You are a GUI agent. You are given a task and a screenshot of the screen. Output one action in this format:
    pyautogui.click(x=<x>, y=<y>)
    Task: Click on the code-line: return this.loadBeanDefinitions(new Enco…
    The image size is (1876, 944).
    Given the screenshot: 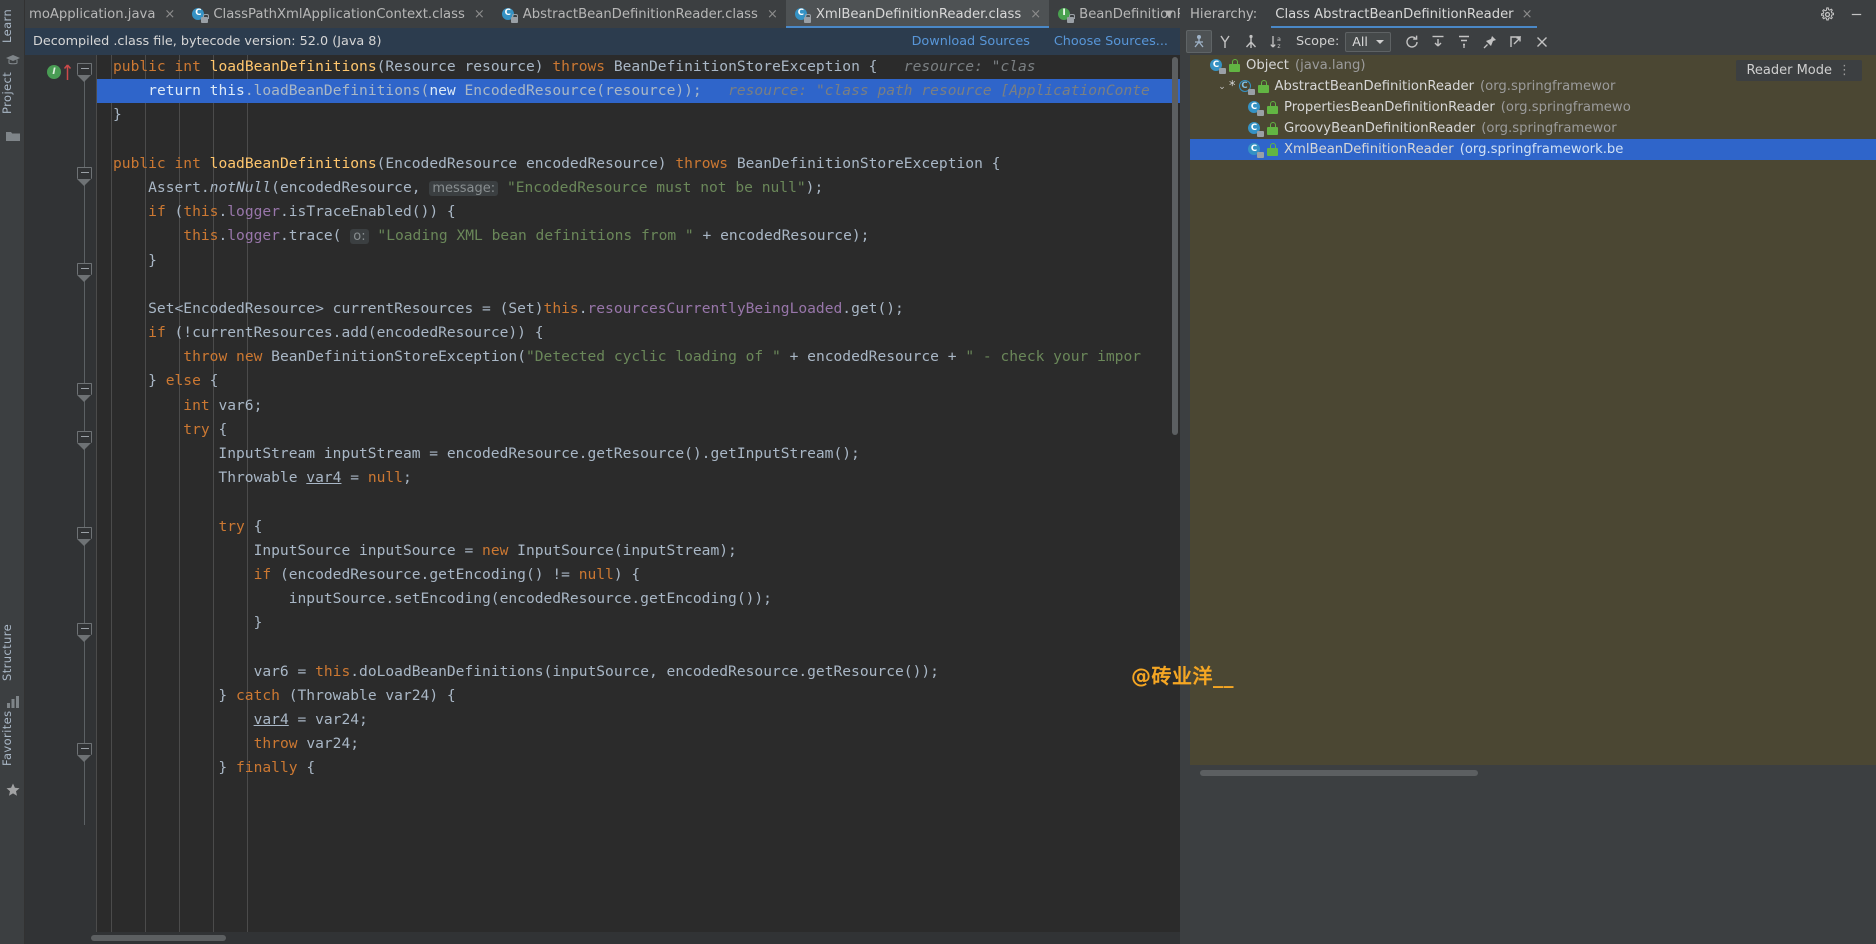 What is the action you would take?
    pyautogui.click(x=638, y=91)
    